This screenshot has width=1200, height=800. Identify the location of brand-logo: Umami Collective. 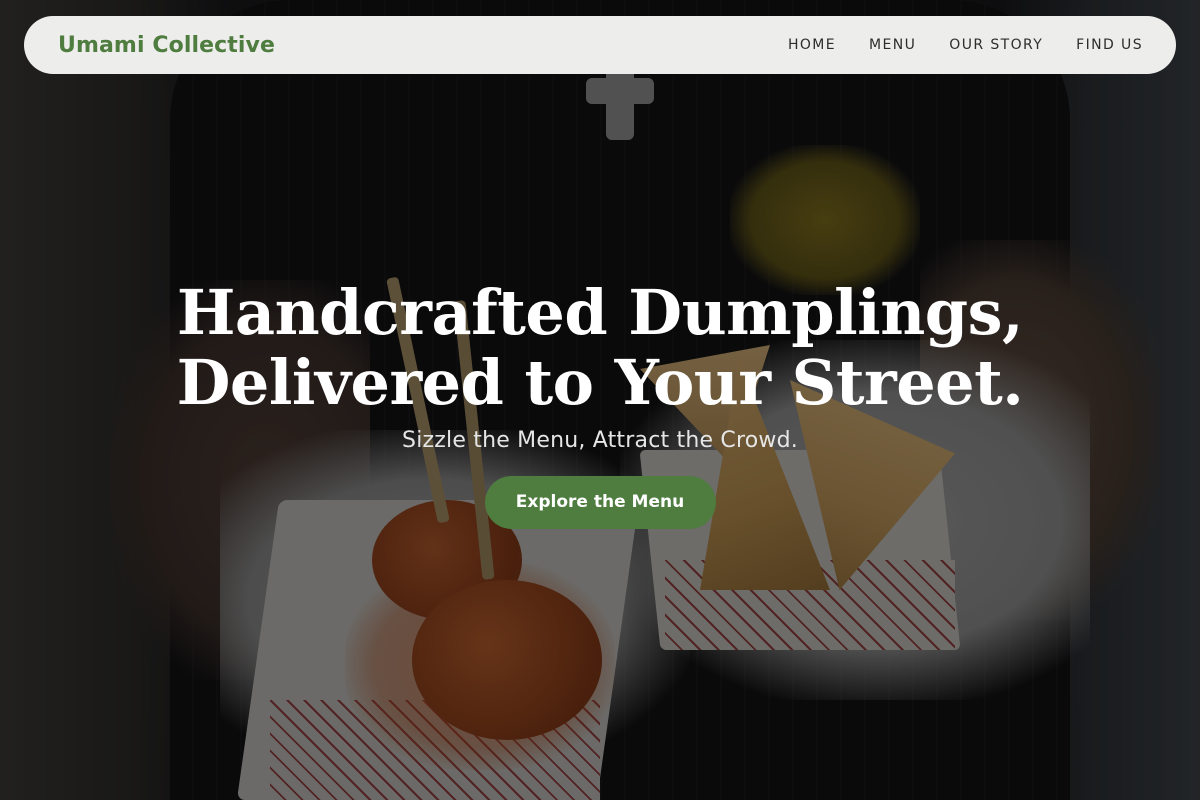
(166, 45).